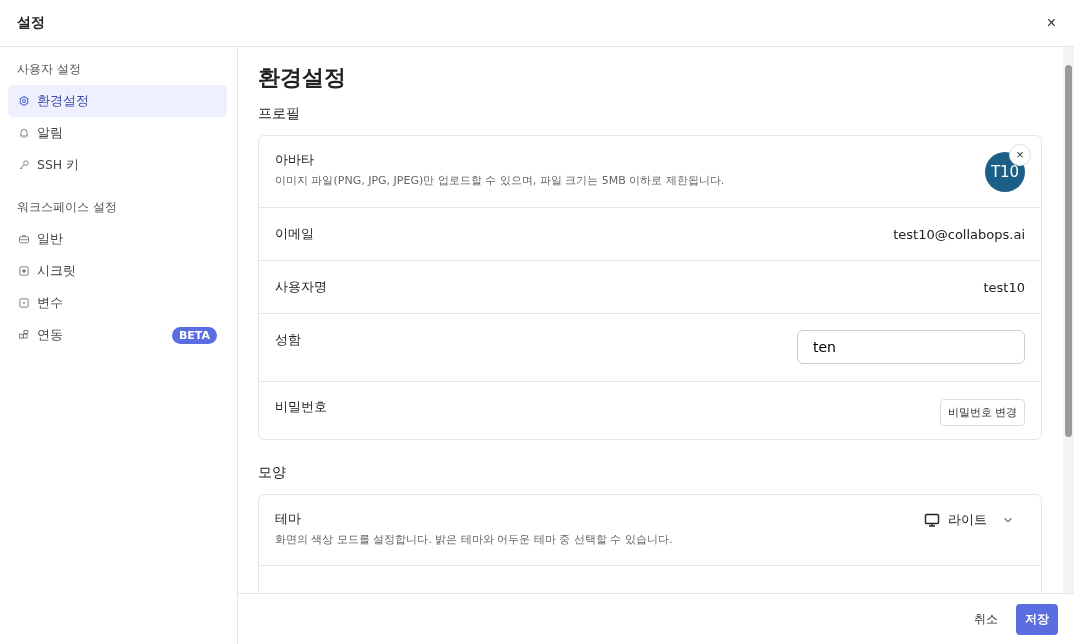  Describe the element at coordinates (974, 520) in the screenshot. I see `theme-select: 라이트` at that location.